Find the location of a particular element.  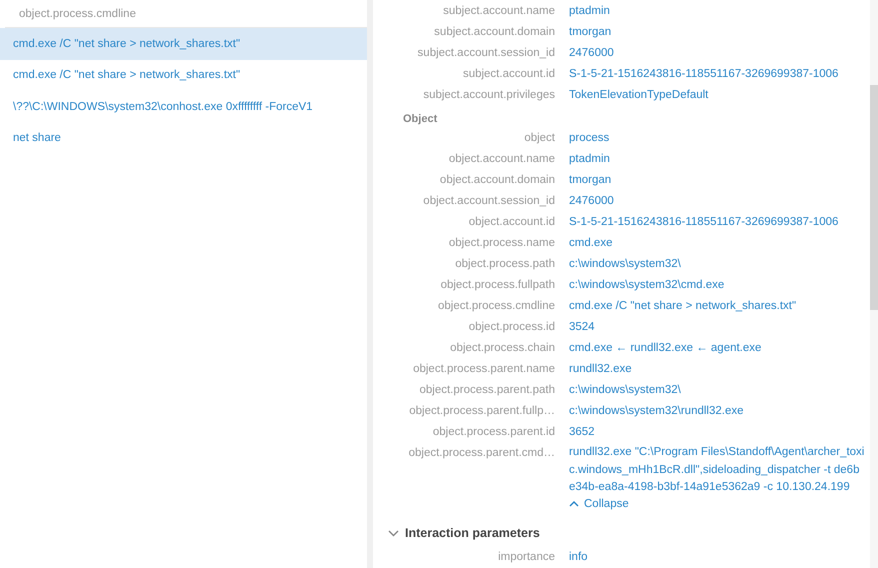

field-value: info is located at coordinates (579, 557).